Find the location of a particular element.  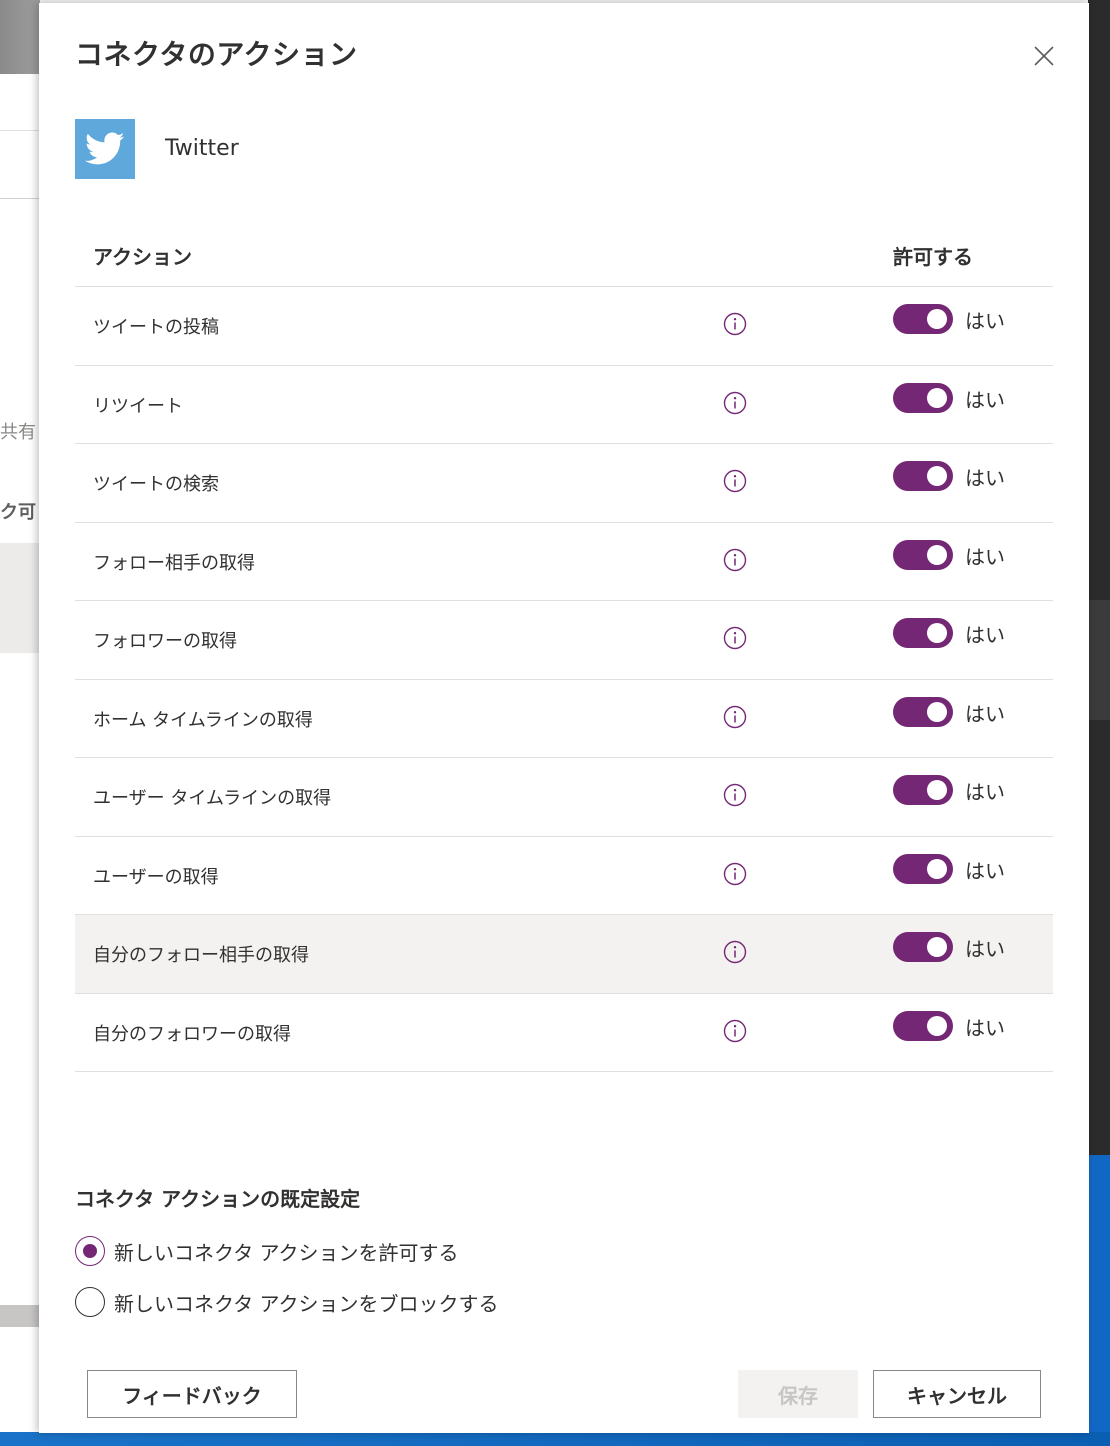

table-row: 自分のフォロー相手の取得 はい is located at coordinates (564, 954).